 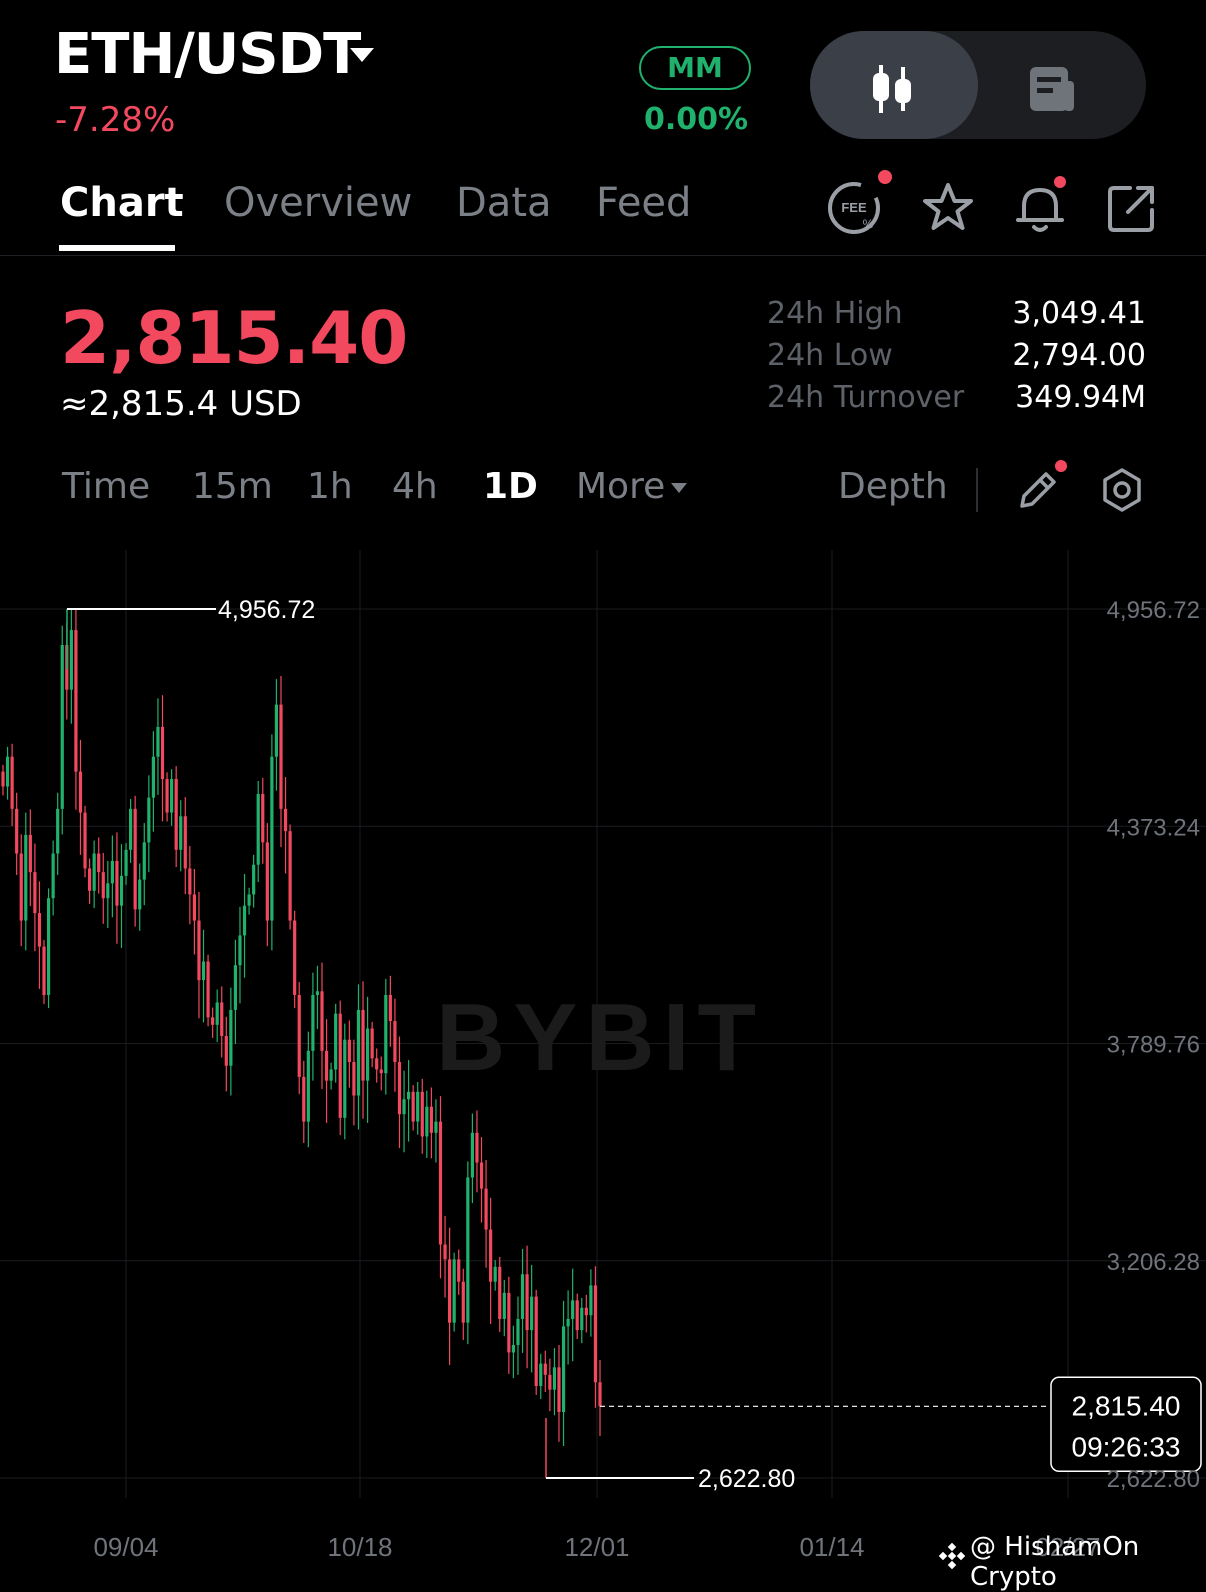 What do you see at coordinates (359, 1547) in the screenshot?
I see `x-tick-label: 10/18` at bounding box center [359, 1547].